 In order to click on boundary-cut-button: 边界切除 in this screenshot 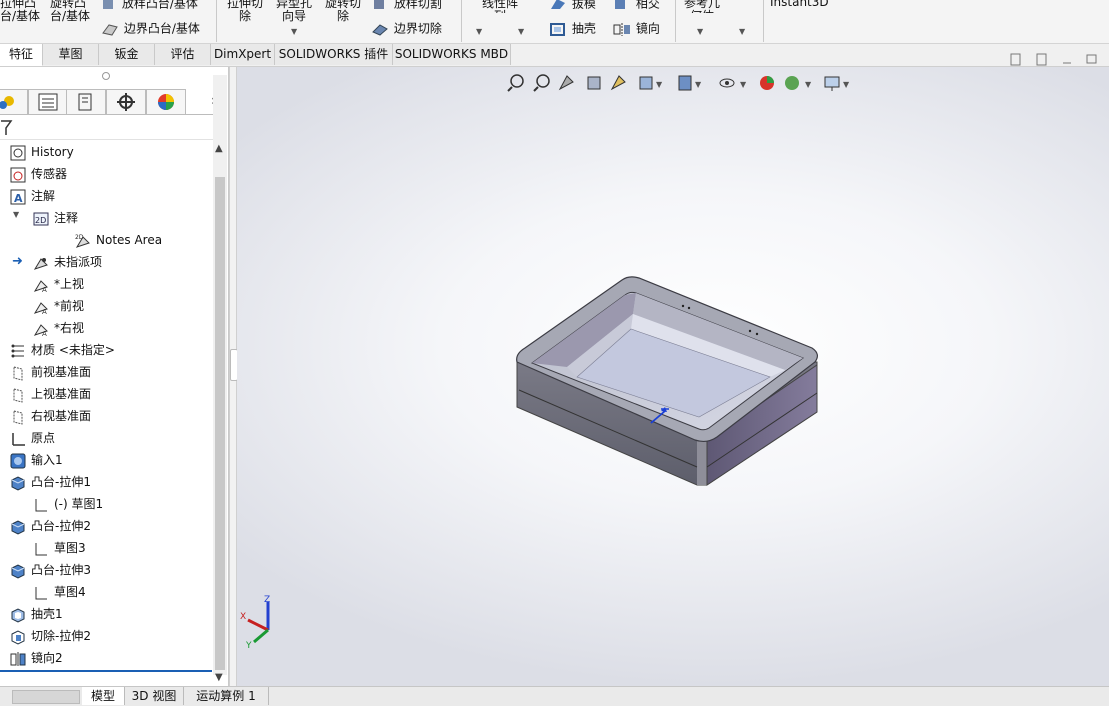, I will do `click(406, 29)`.